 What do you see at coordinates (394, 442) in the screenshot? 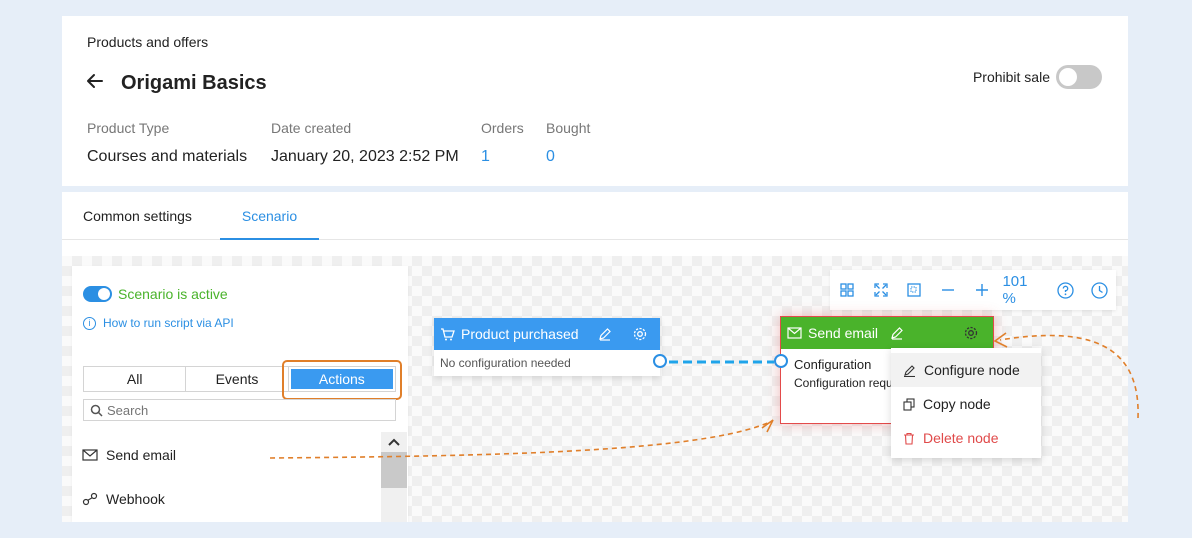
I see `chevron-up-icon` at bounding box center [394, 442].